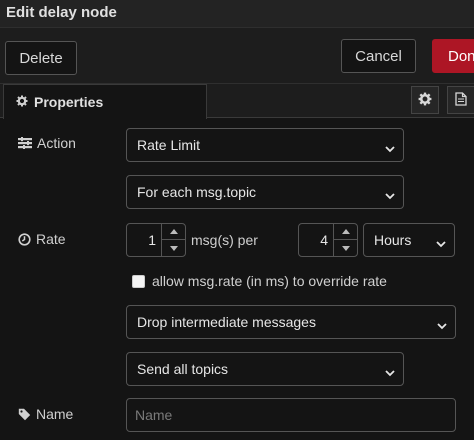 This screenshot has height=440, width=474. What do you see at coordinates (265, 369) in the screenshot?
I see `send-topics-select: Send all topics` at bounding box center [265, 369].